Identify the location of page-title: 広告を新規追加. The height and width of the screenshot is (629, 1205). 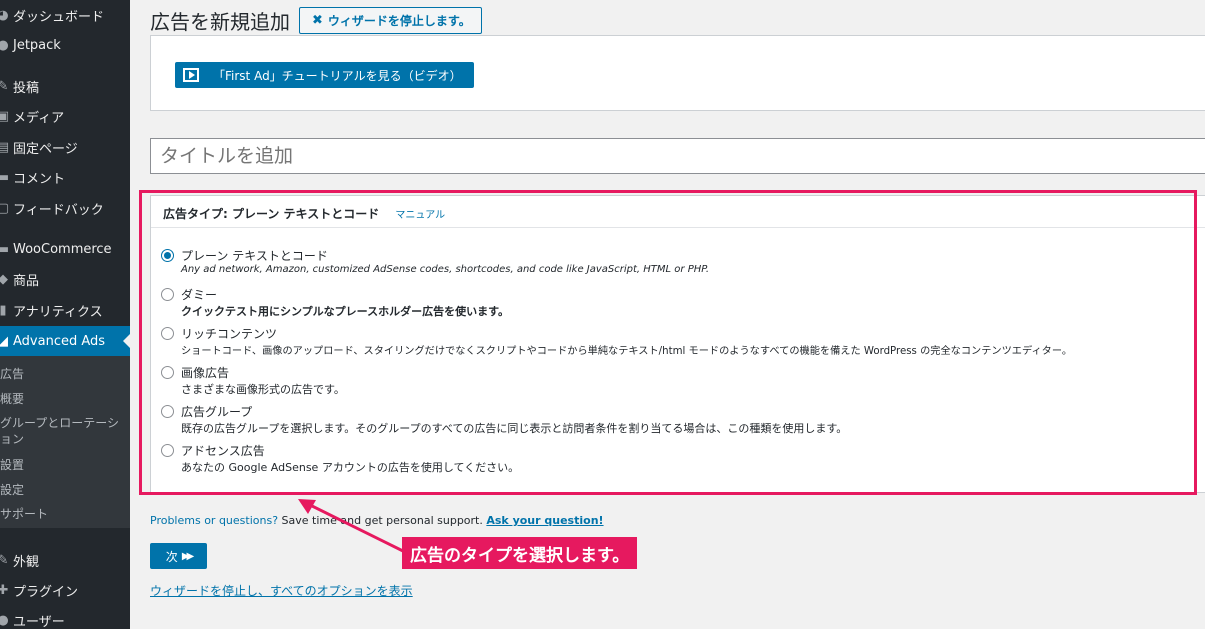
(220, 22).